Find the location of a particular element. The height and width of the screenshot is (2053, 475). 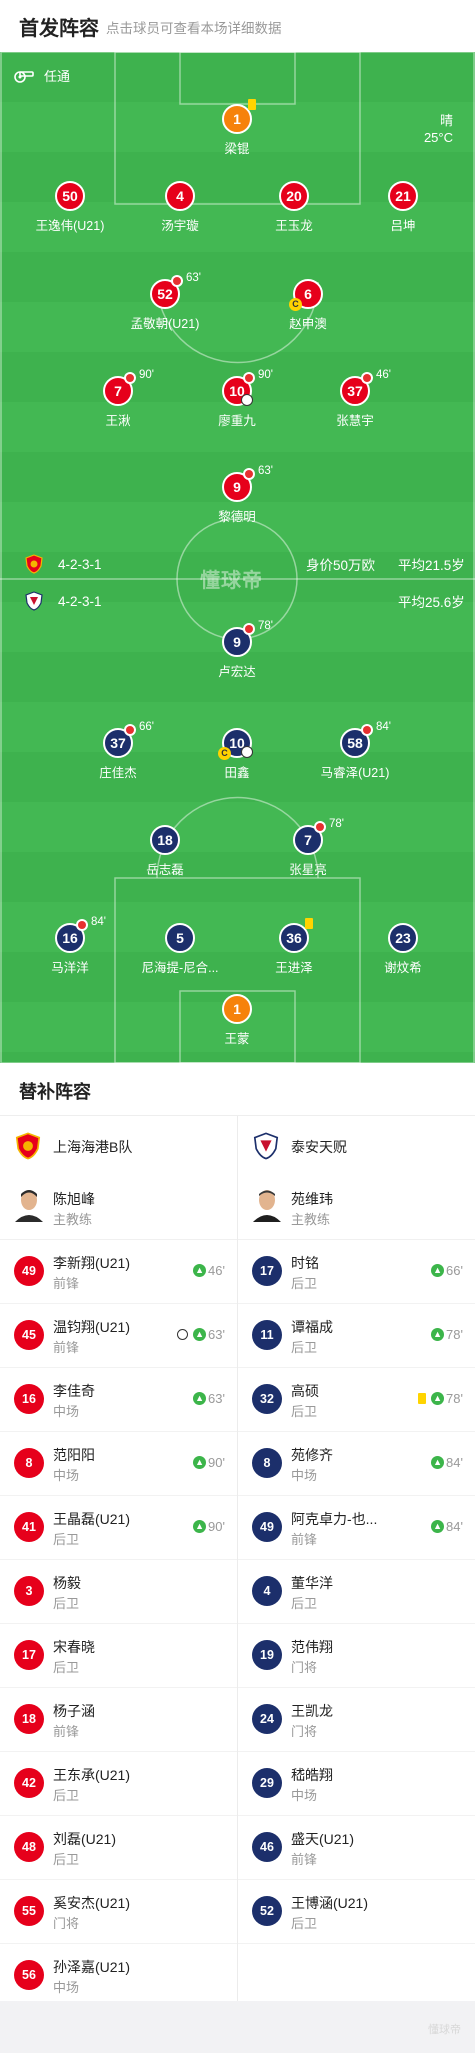

player-number: 3 is located at coordinates (29, 1591).